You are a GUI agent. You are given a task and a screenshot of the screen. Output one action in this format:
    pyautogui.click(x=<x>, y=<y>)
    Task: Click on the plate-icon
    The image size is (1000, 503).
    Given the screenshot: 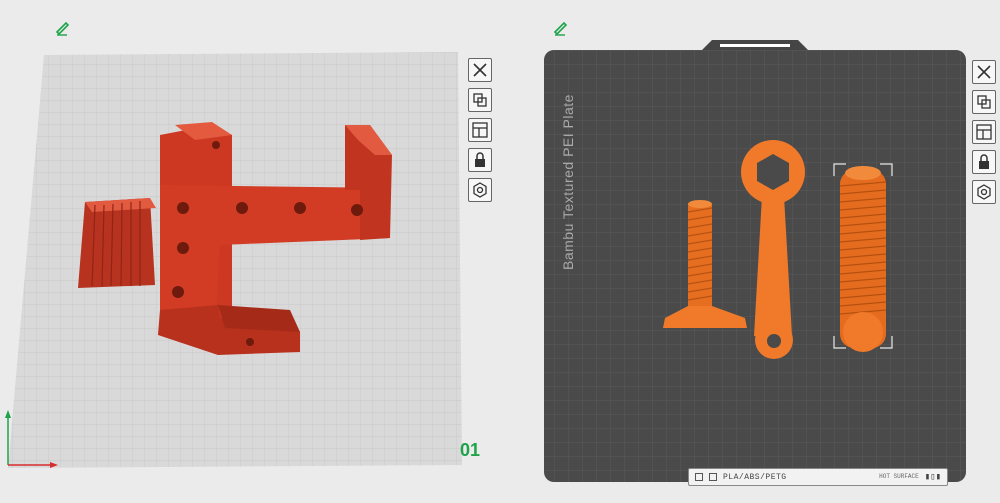 What is the action you would take?
    pyautogui.click(x=713, y=477)
    